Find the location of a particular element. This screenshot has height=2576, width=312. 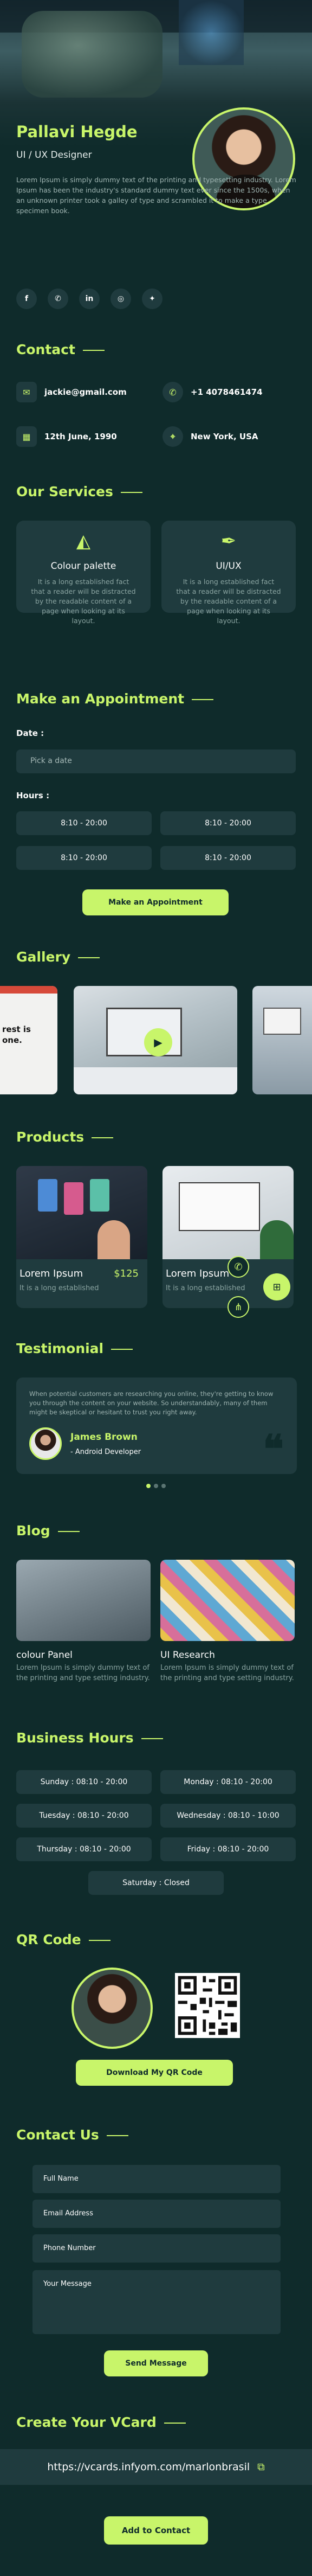

vcard-url-bar: https://vcards.infyom.com/marlonbrasil ⧉ is located at coordinates (156, 2467).